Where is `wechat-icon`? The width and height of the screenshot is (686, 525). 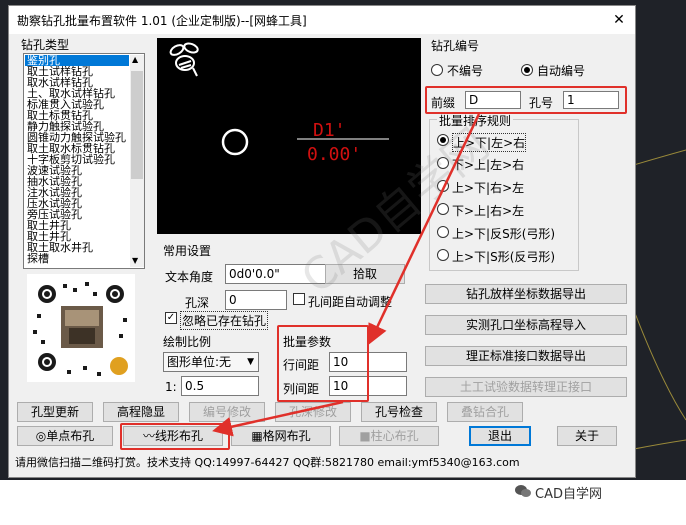 wechat-icon is located at coordinates (523, 491).